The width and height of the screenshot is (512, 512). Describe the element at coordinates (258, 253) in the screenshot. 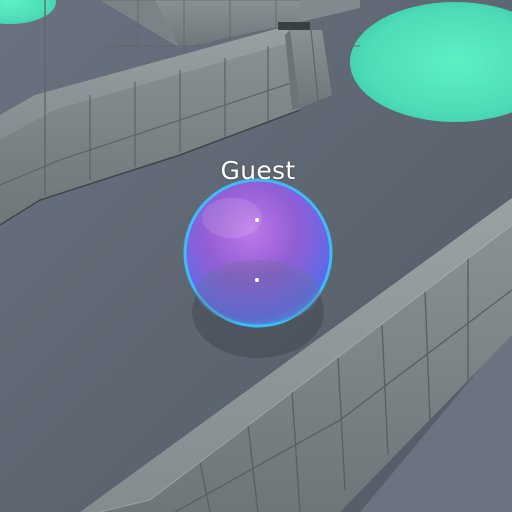

I see `player-ball` at that location.